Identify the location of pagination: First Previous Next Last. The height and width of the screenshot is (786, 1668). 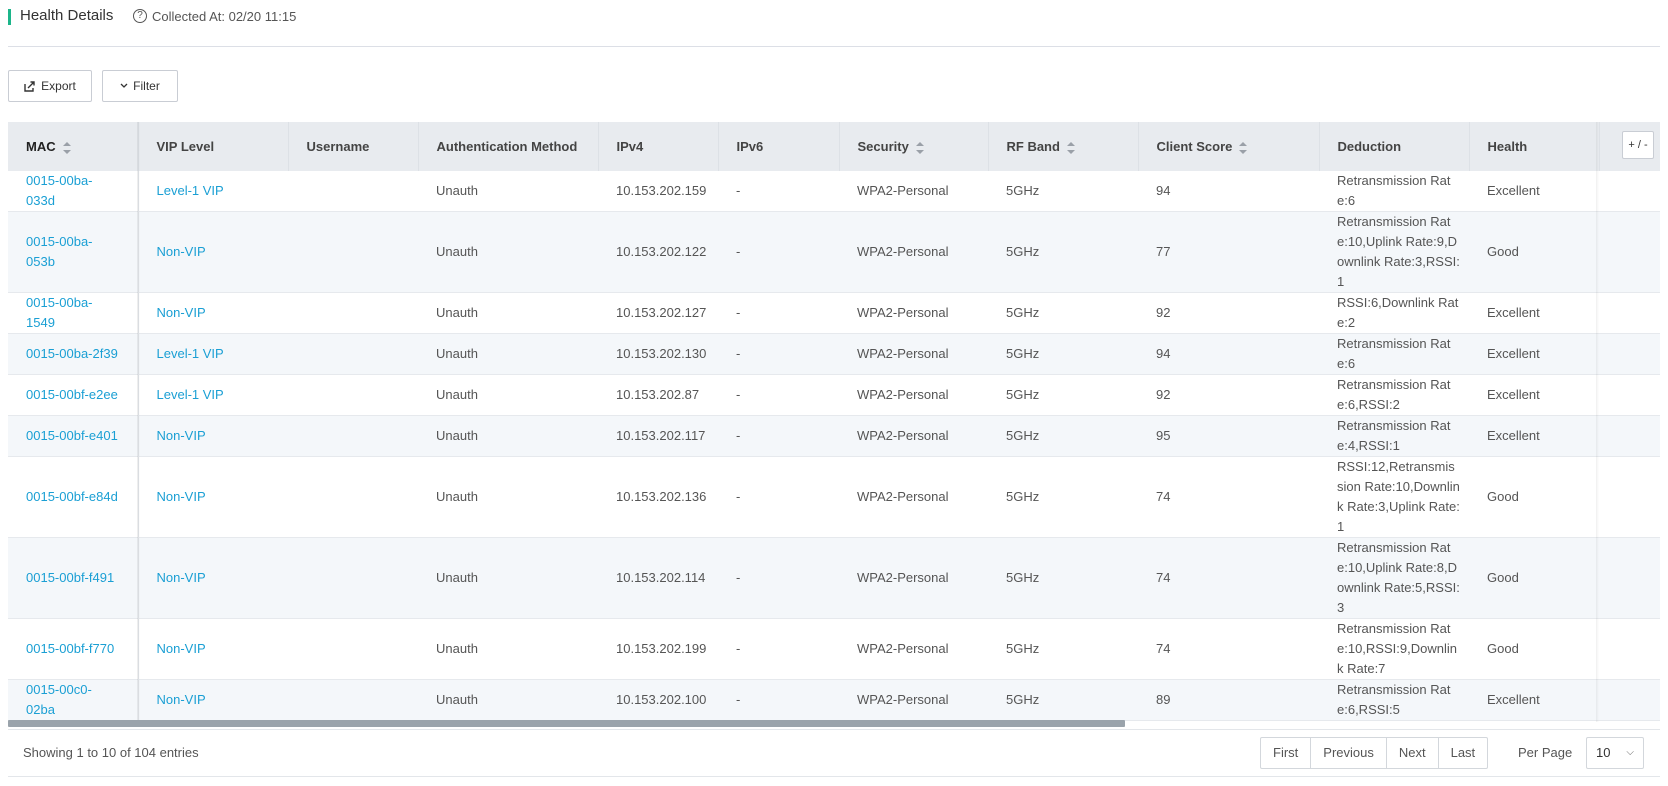
(1374, 753).